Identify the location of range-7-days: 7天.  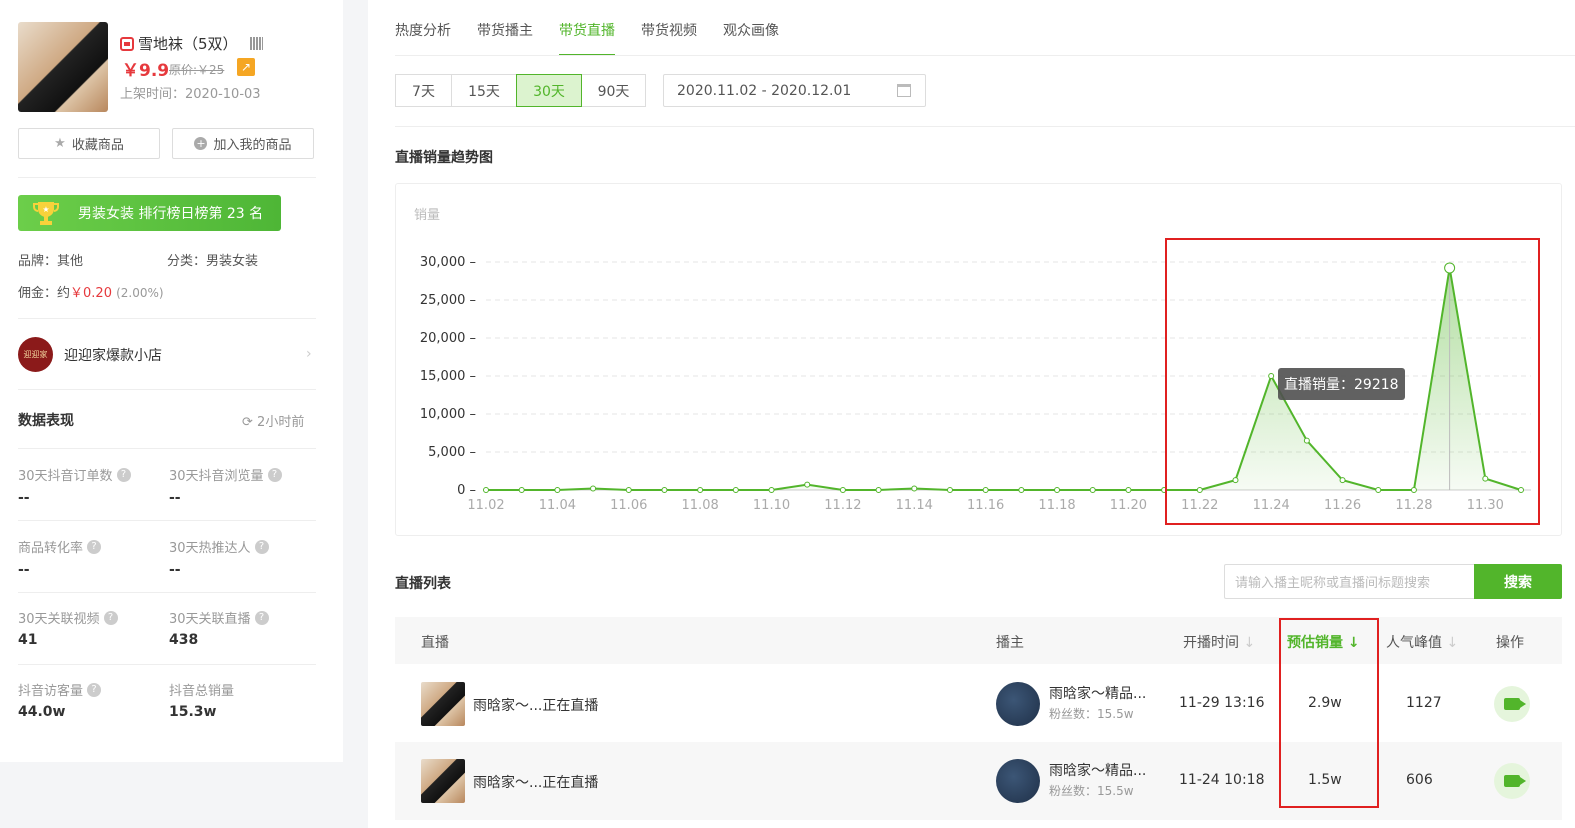
(423, 90).